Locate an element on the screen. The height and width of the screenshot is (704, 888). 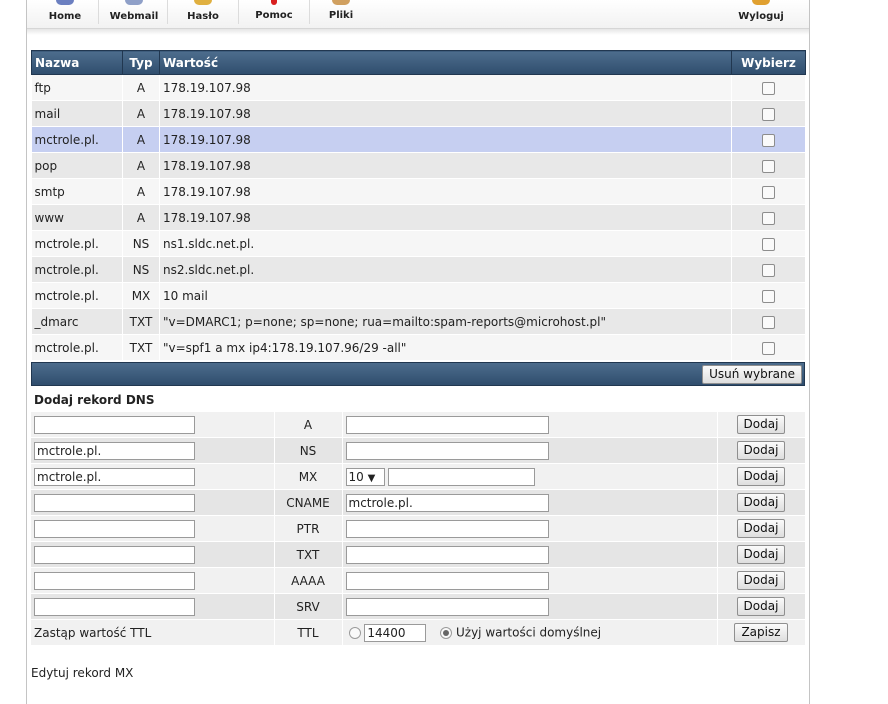
table-row: ftp A 178.19.107.98 is located at coordinates (418, 87).